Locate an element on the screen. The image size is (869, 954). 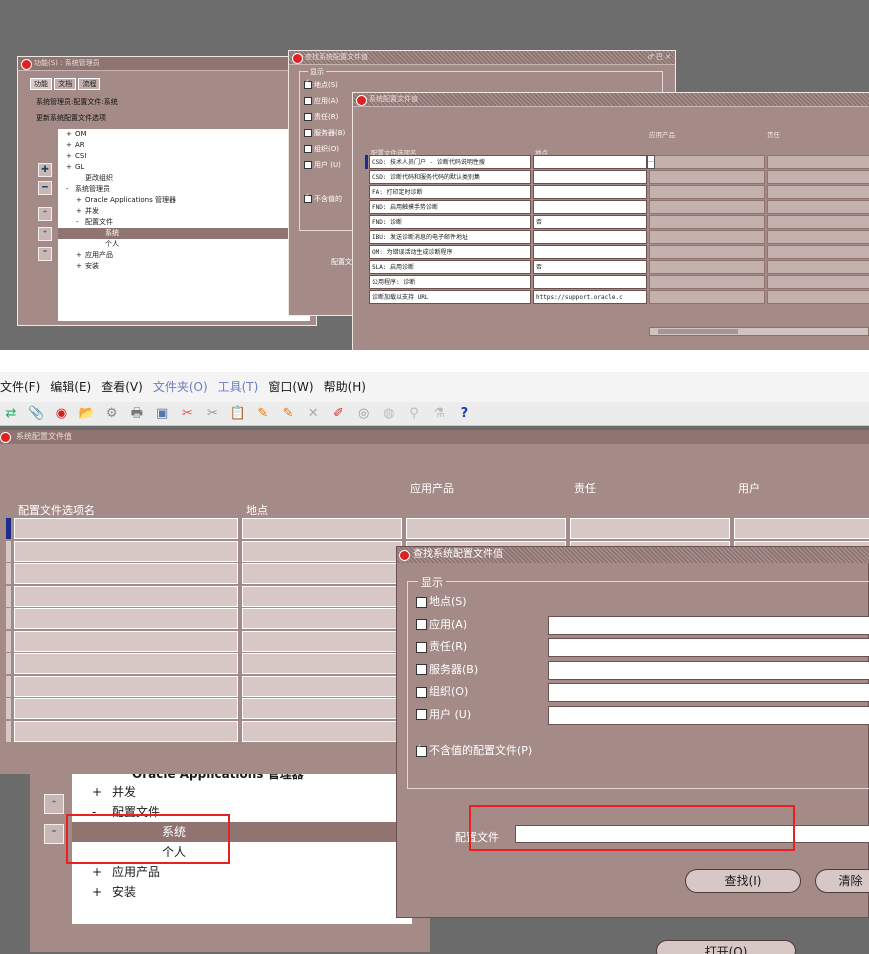
find-window-top-titlebar: 查找系统配置文件值 ♂ 巴 ✕ is located at coordinates (482, 57).